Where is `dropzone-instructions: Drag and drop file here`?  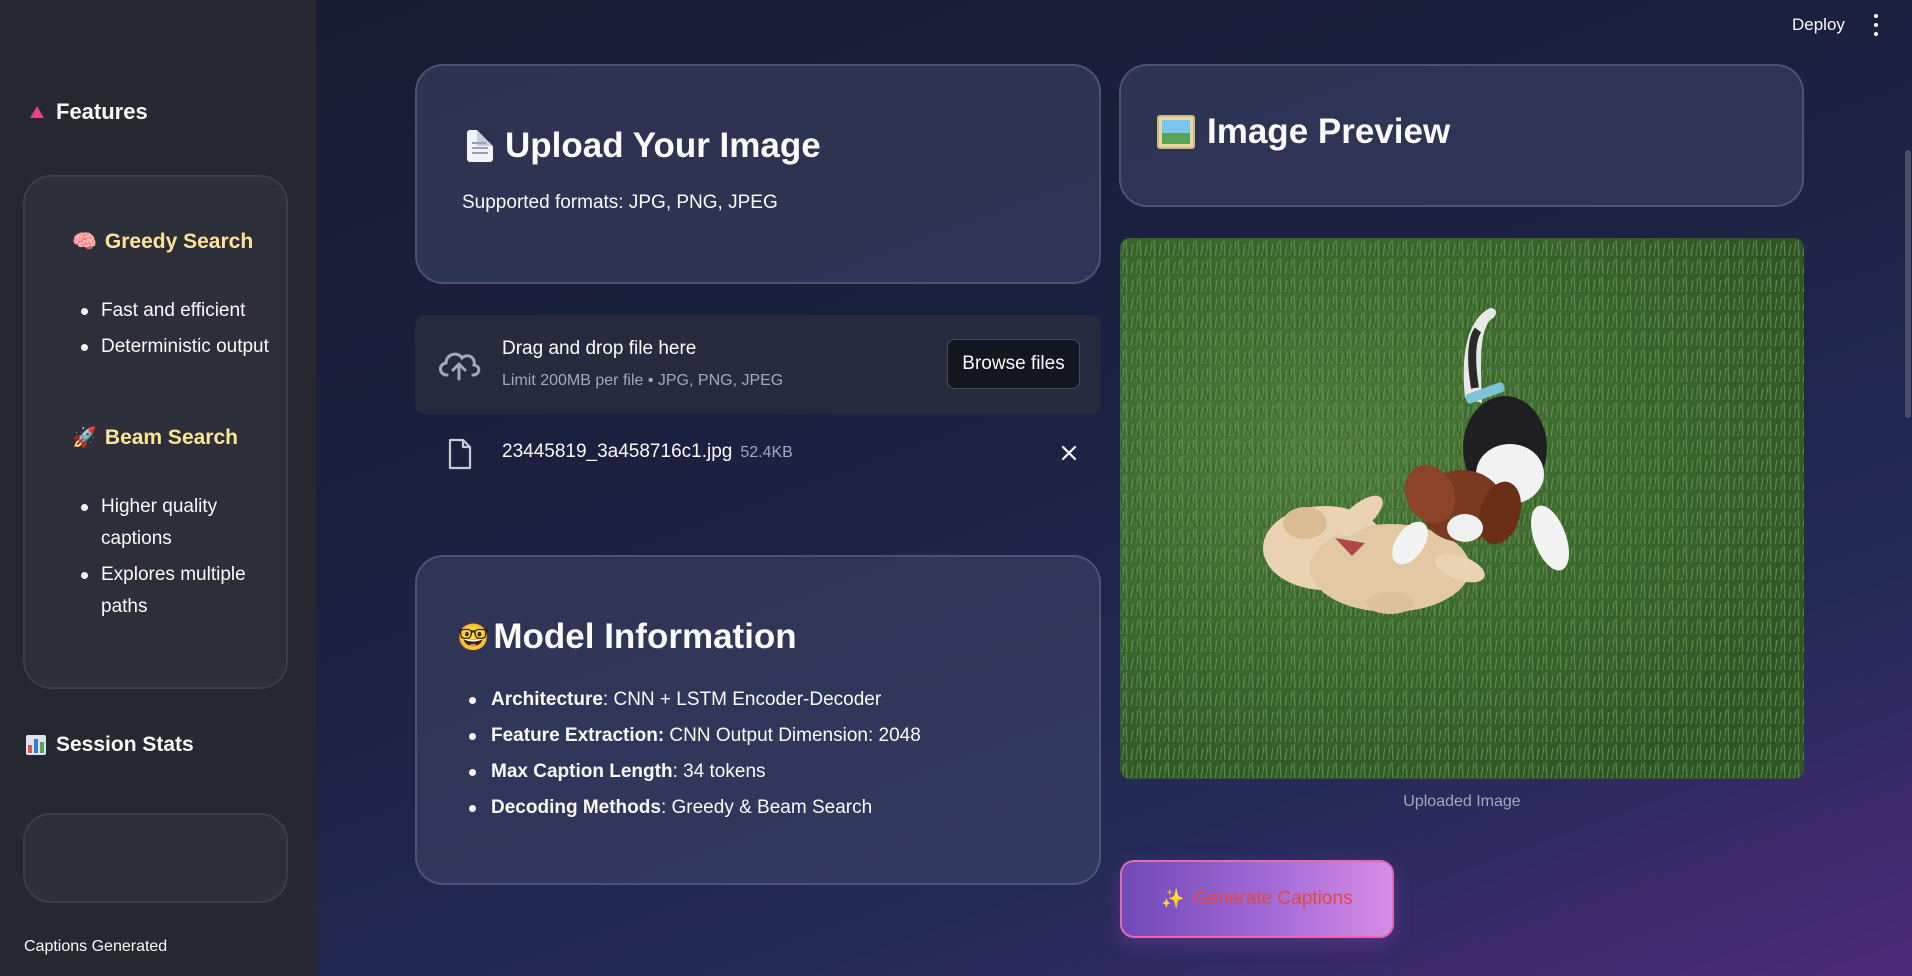 dropzone-instructions: Drag and drop file here is located at coordinates (599, 348).